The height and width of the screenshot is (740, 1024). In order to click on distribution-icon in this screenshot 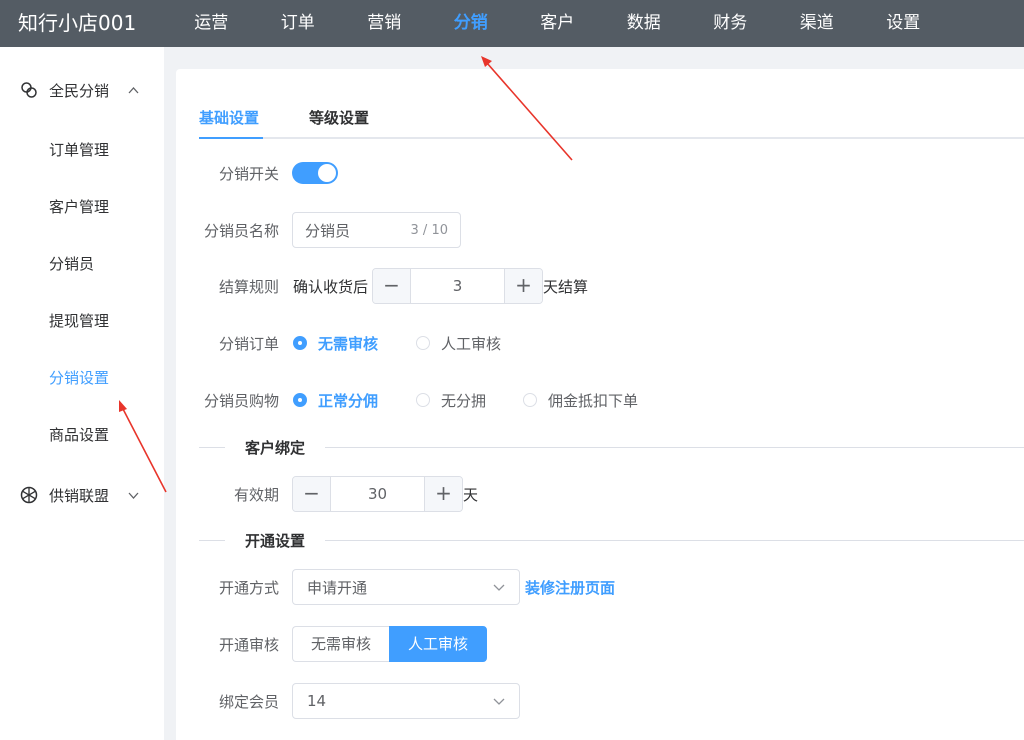, I will do `click(29, 90)`.